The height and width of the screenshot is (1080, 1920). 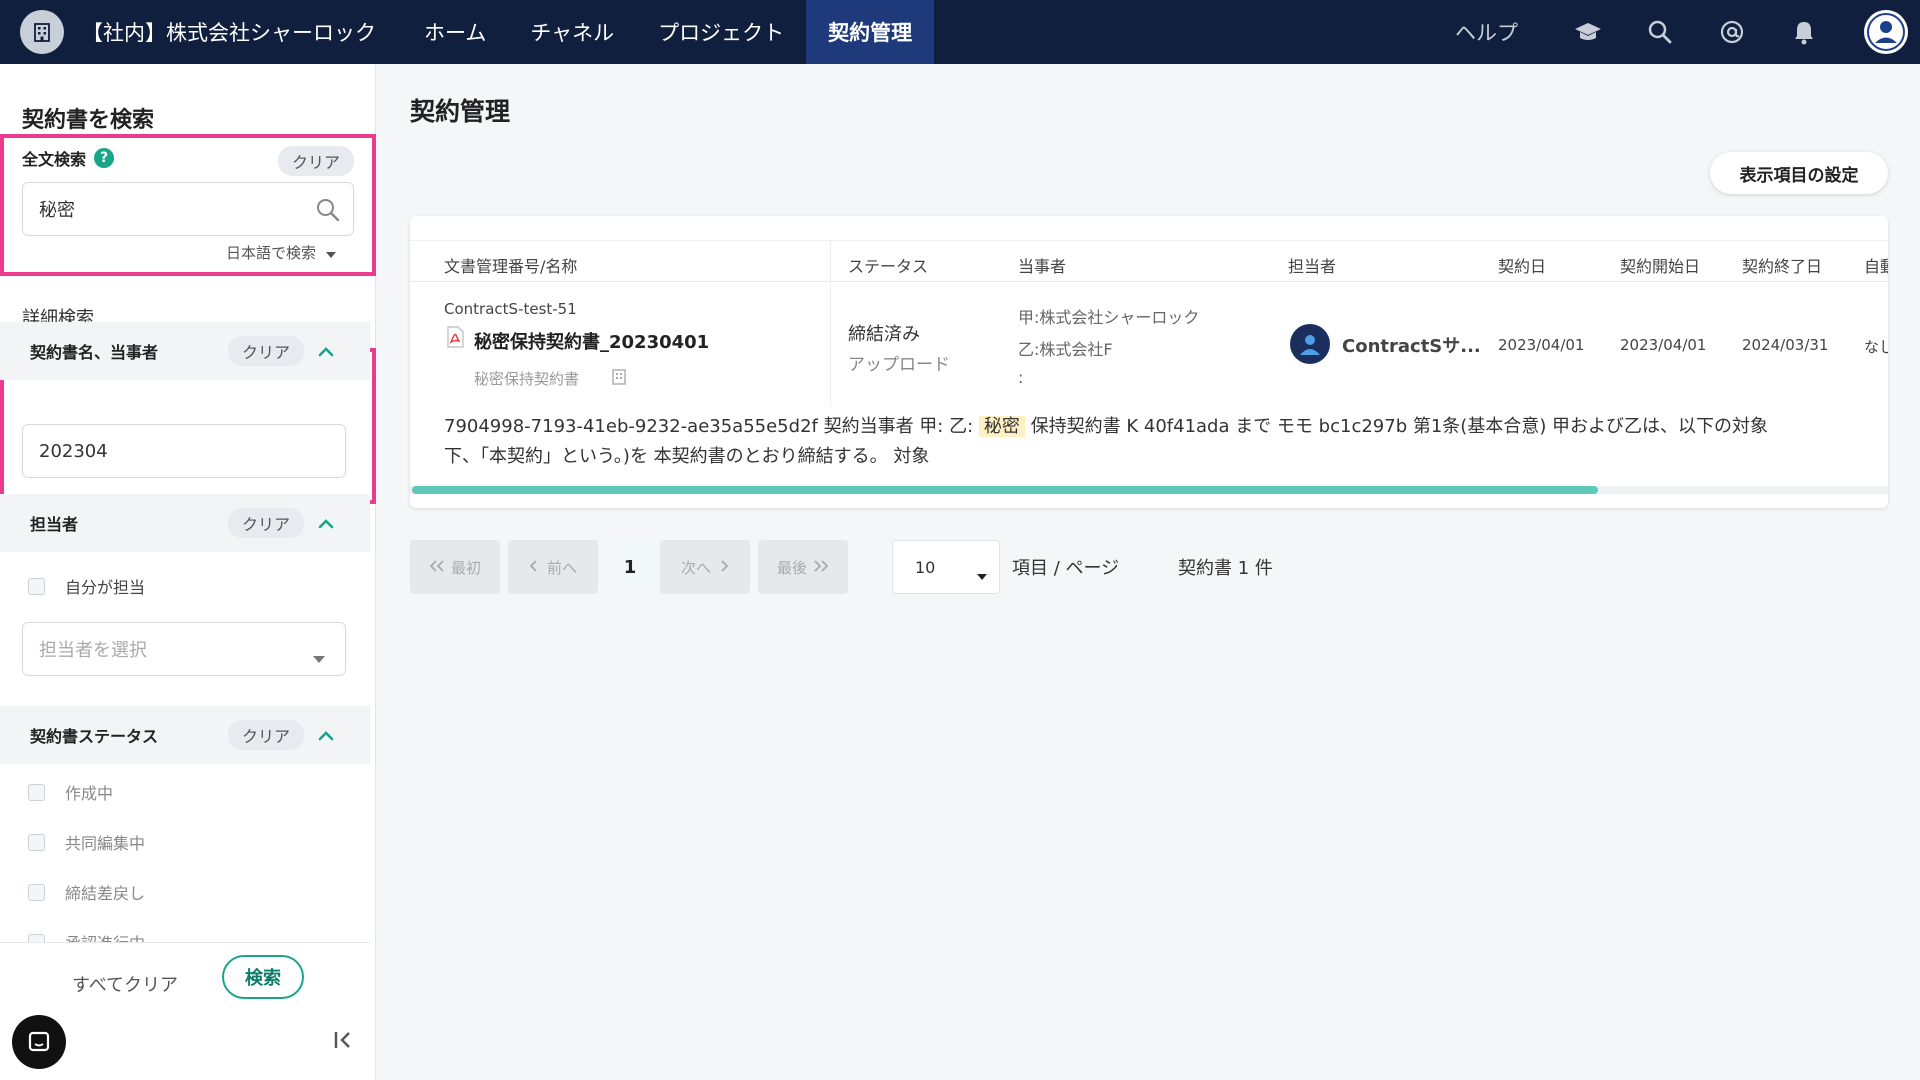 What do you see at coordinates (1310, 344) in the screenshot?
I see `assignee-avatar` at bounding box center [1310, 344].